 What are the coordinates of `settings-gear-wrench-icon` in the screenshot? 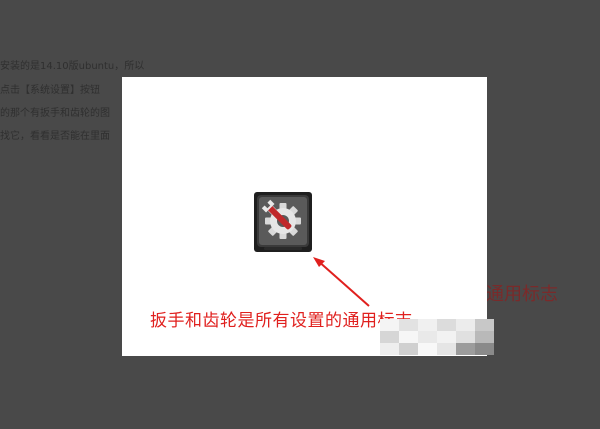 It's located at (283, 222).